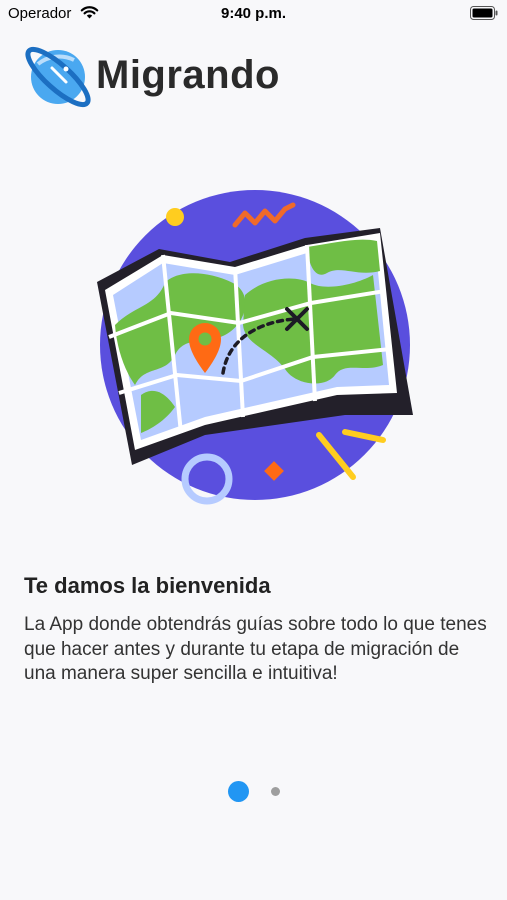 The image size is (507, 900). What do you see at coordinates (275, 791) in the screenshot?
I see `page-dot-inactive` at bounding box center [275, 791].